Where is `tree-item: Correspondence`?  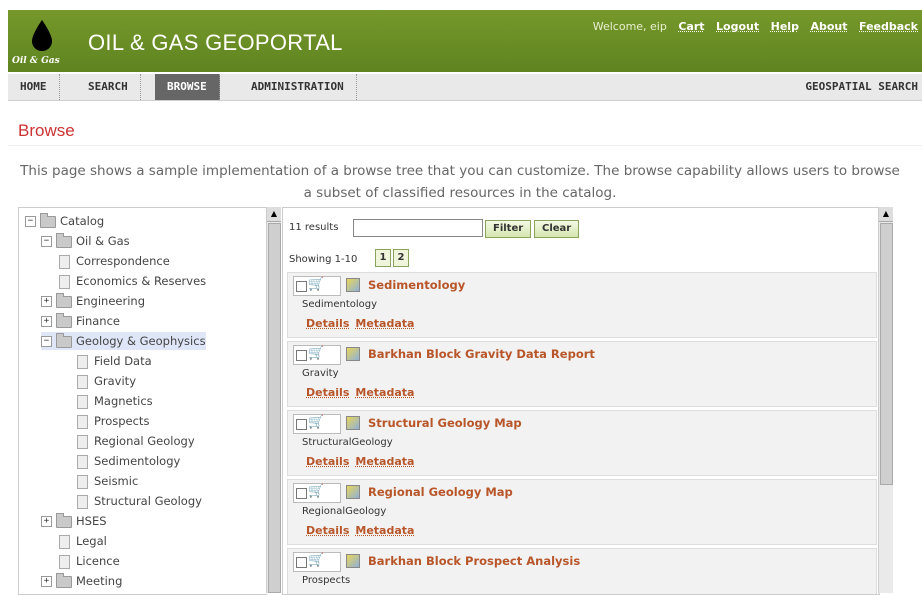
tree-item: Correspondence is located at coordinates (114, 261).